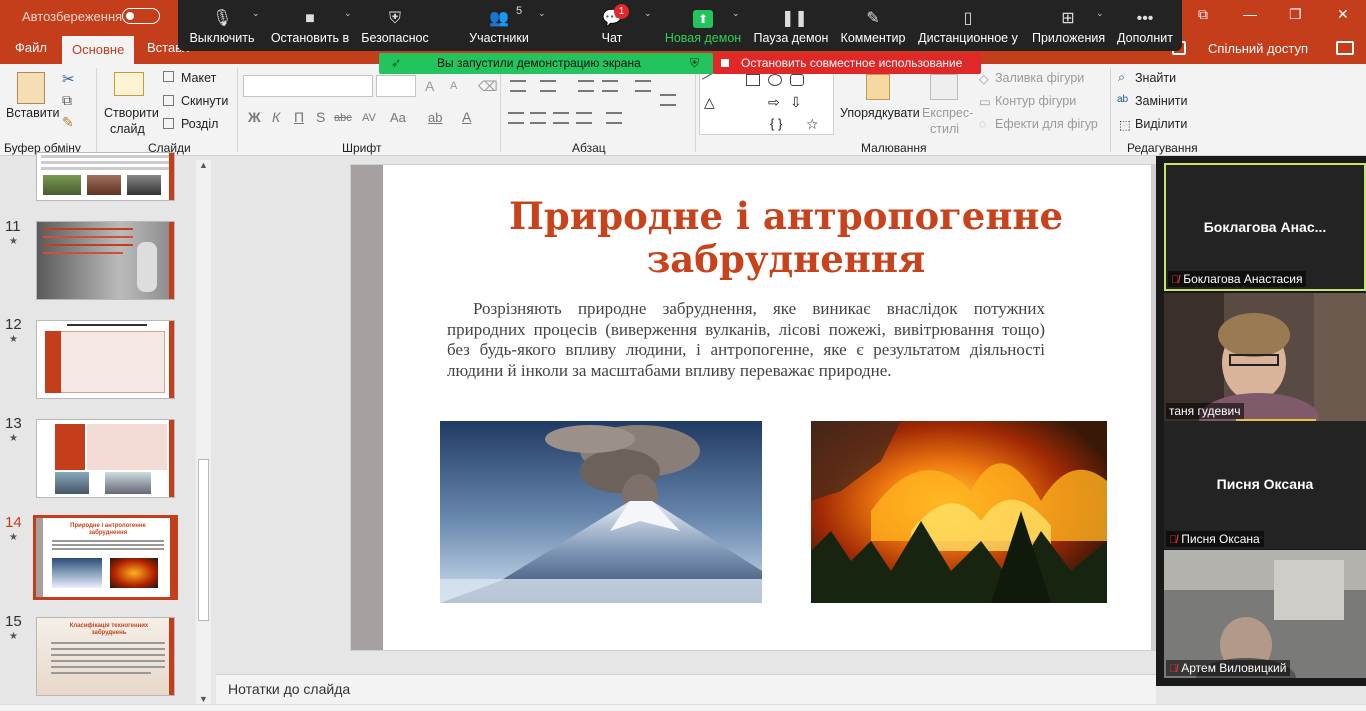 The image size is (1366, 711). I want to click on arrow-right-shape-icon: ⇨, so click(775, 102).